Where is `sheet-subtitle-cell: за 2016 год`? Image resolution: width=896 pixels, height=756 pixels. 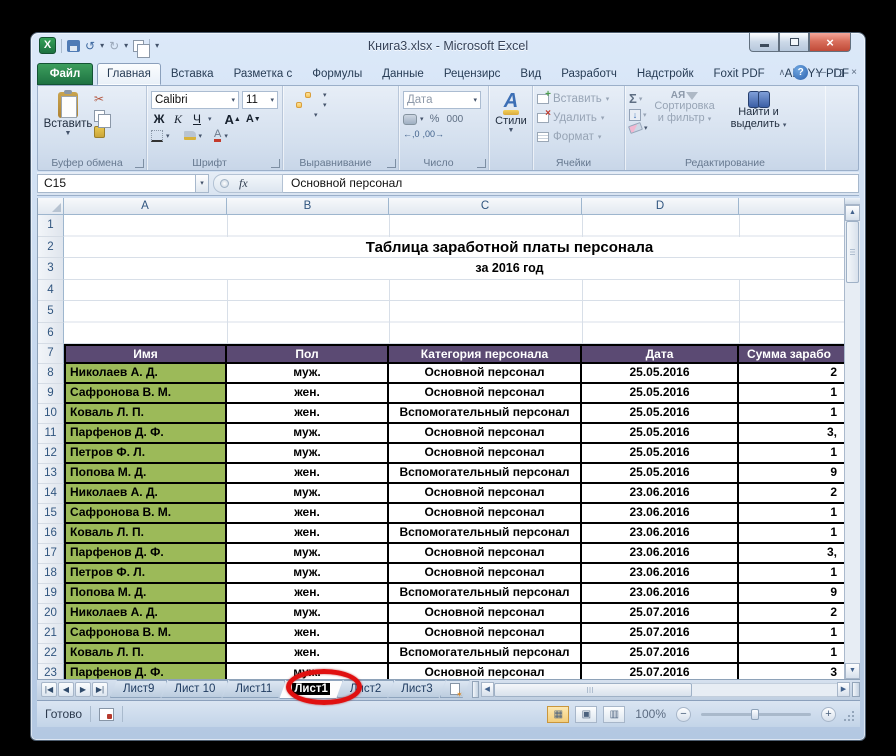
sheet-subtitle-cell: за 2016 год is located at coordinates (455, 269).